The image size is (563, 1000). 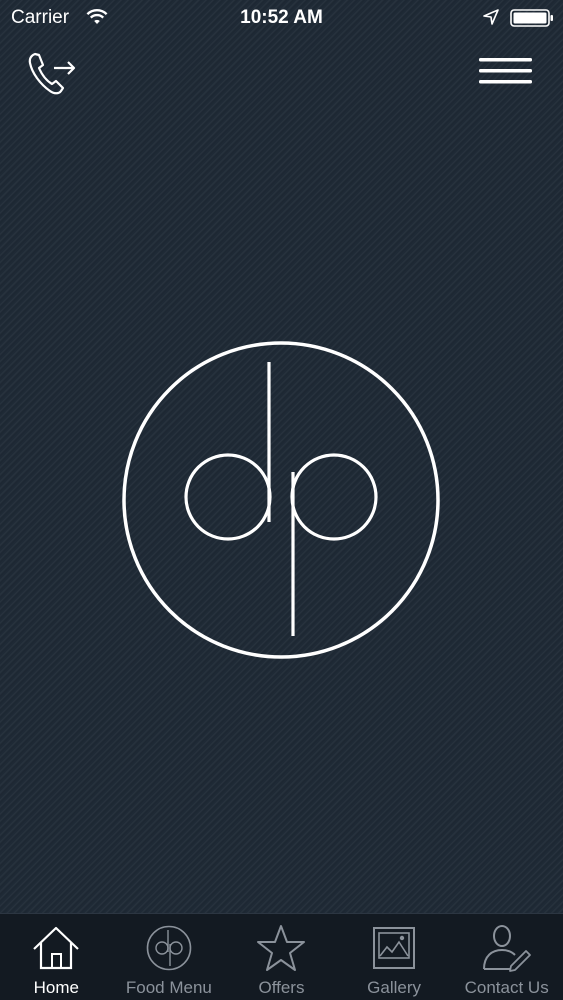 I want to click on home-icon, so click(x=56, y=948).